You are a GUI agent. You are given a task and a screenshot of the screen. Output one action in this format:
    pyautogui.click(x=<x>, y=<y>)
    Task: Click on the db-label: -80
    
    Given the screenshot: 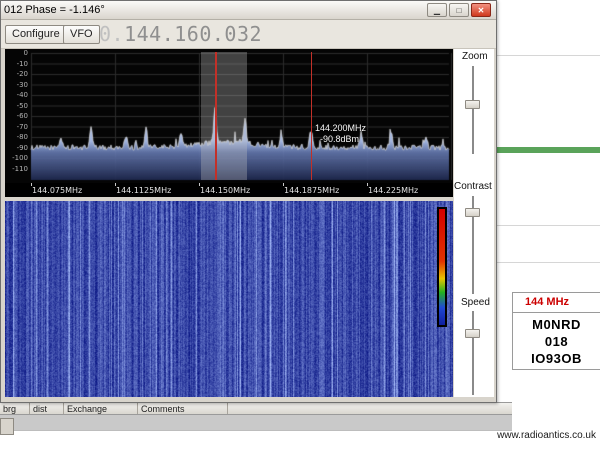 What is the action you would take?
    pyautogui.click(x=22, y=137)
    